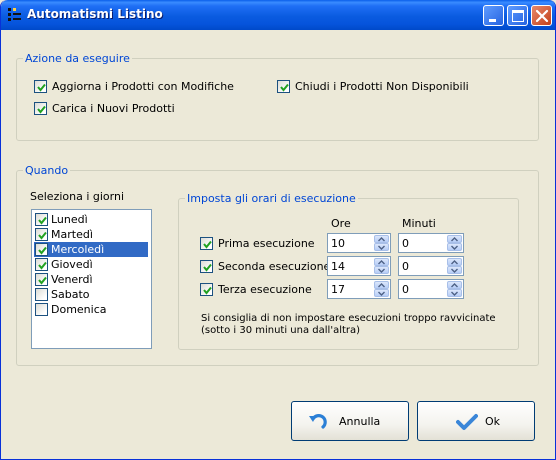 Image resolution: width=556 pixels, height=460 pixels. What do you see at coordinates (338, 243) in the screenshot?
I see `spinner-value: 10` at bounding box center [338, 243].